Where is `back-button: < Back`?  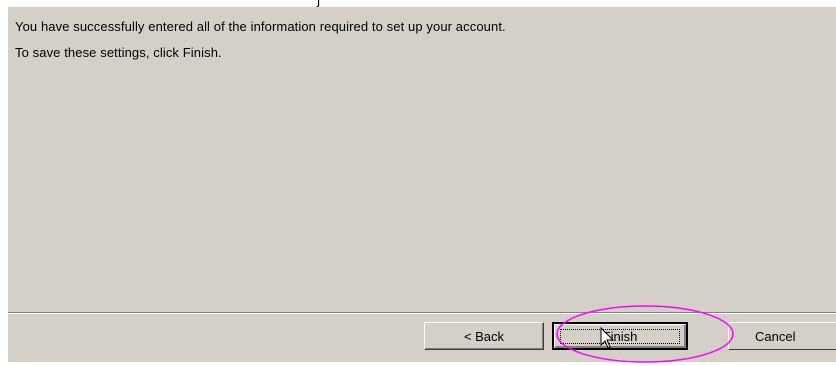 back-button: < Back is located at coordinates (484, 336).